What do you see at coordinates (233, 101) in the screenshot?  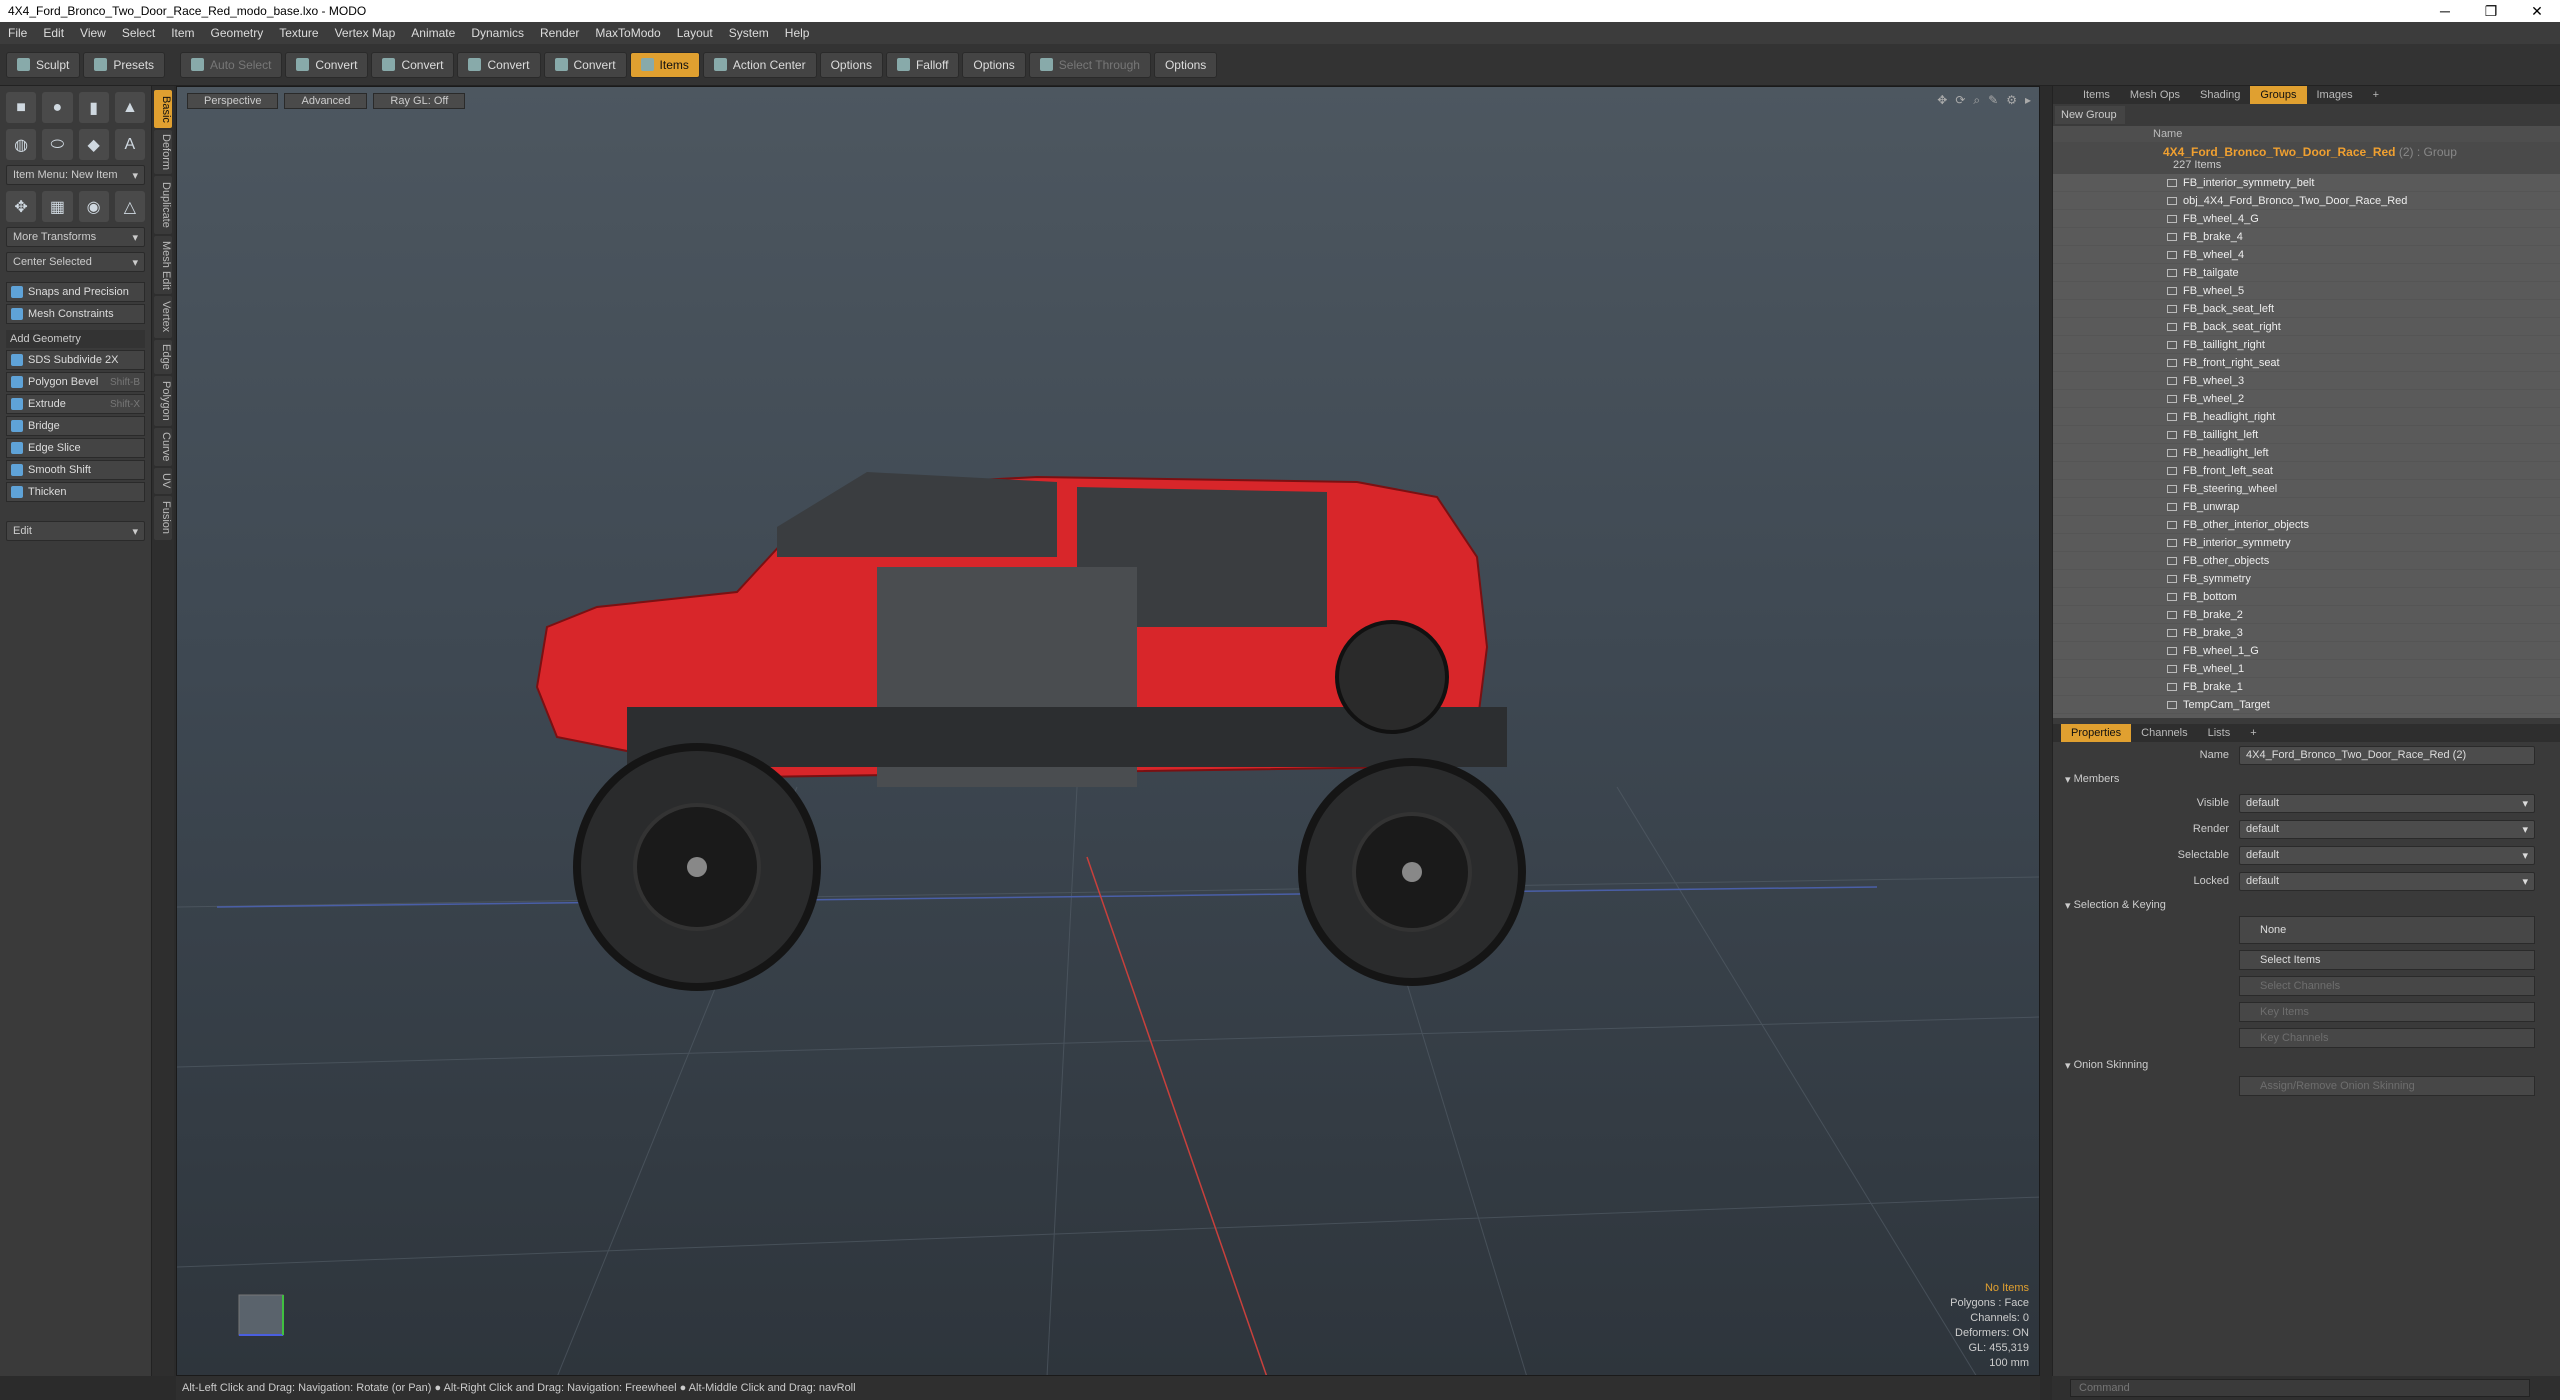 I see `perspective-button: Perspective` at bounding box center [233, 101].